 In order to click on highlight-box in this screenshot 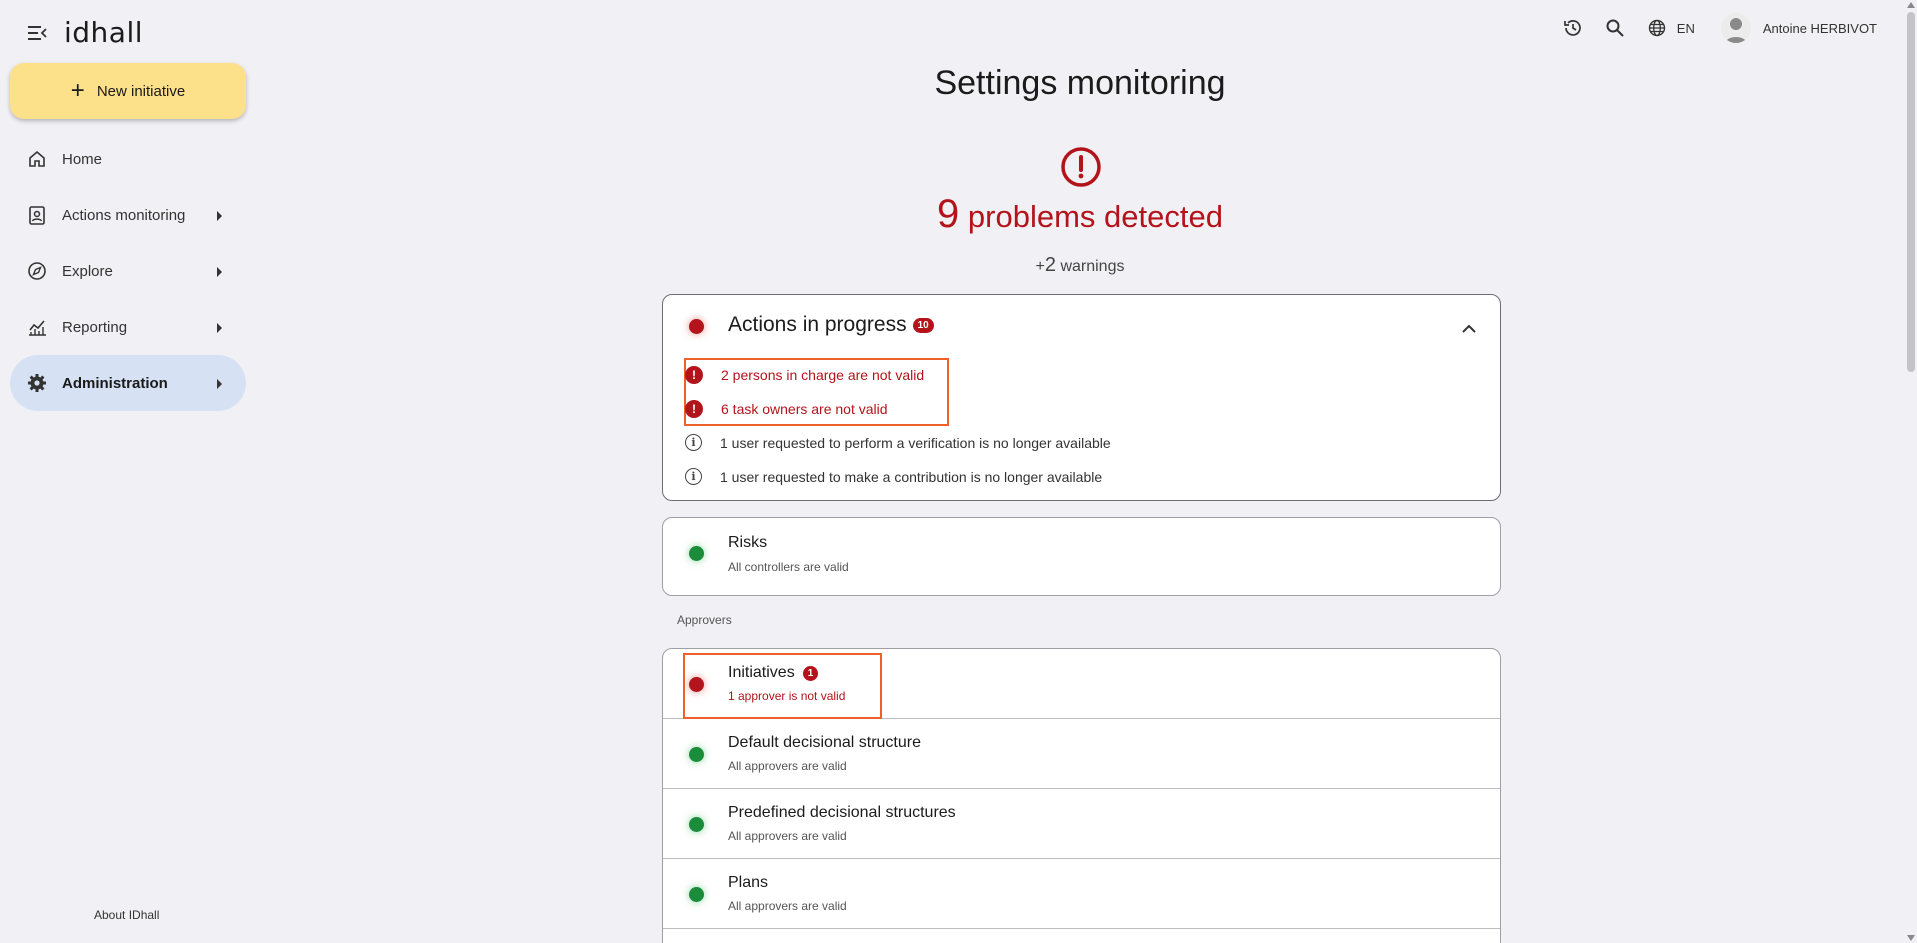, I will do `click(782, 686)`.